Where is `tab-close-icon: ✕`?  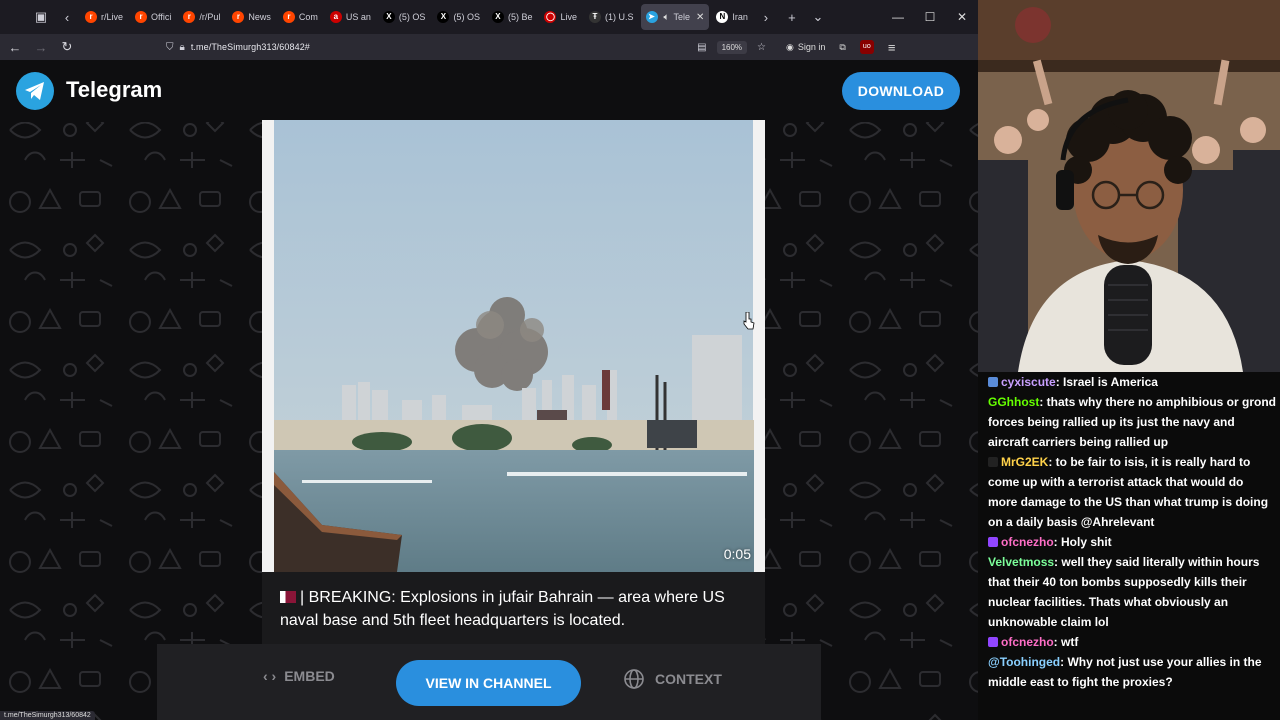 tab-close-icon: ✕ is located at coordinates (700, 17).